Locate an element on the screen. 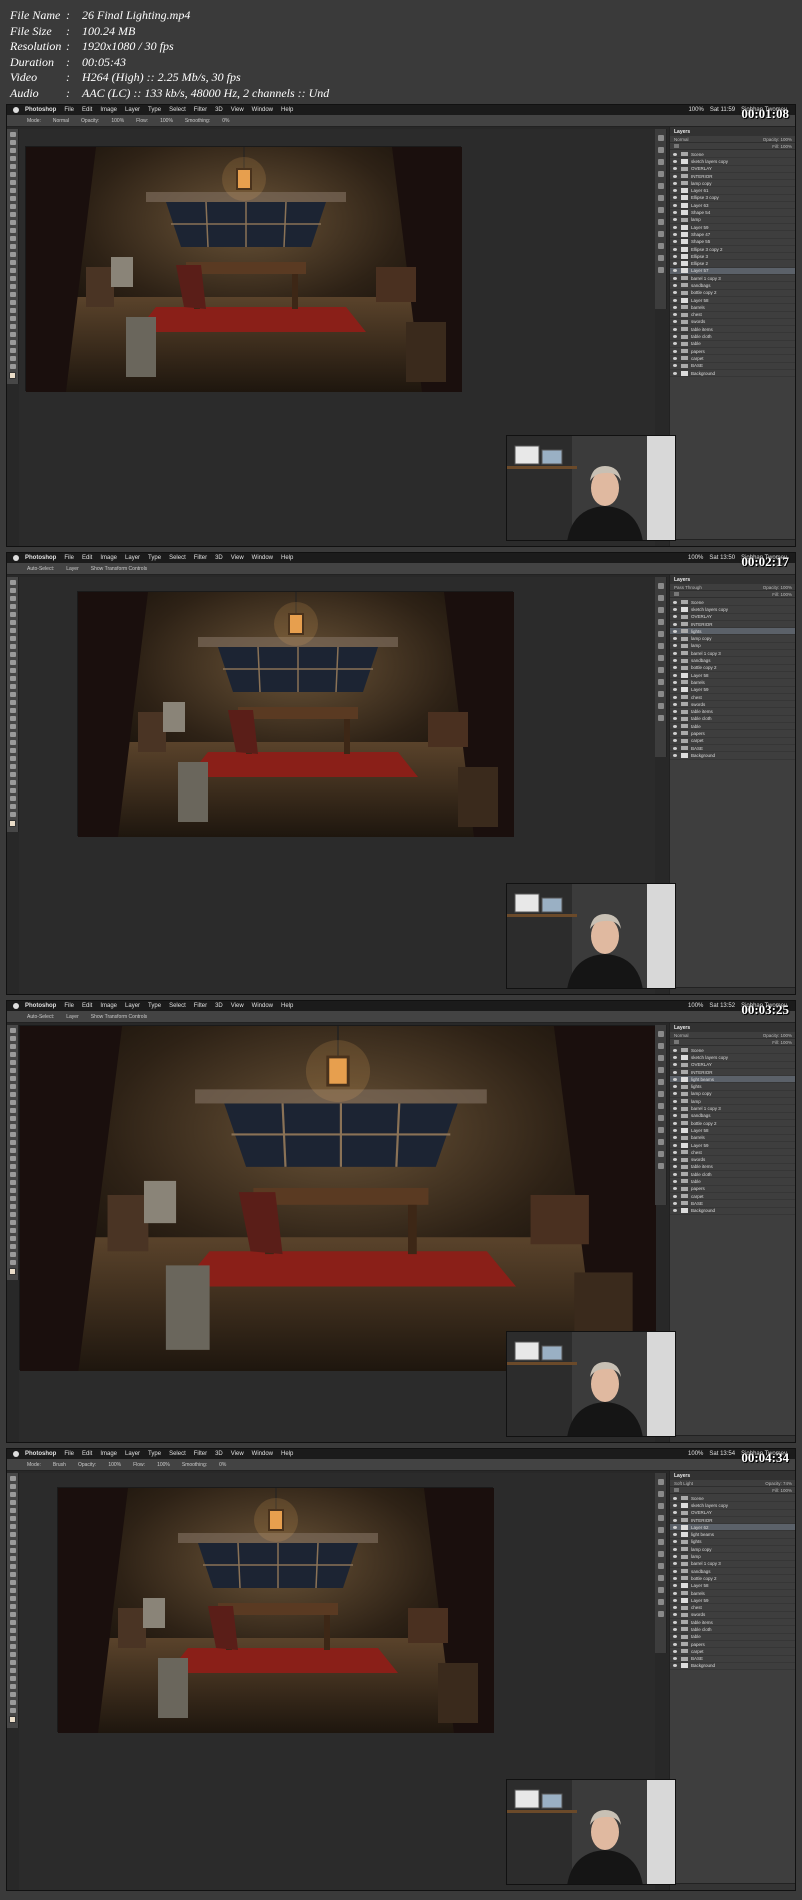  options-field: Flow: is located at coordinates (139, 1465).